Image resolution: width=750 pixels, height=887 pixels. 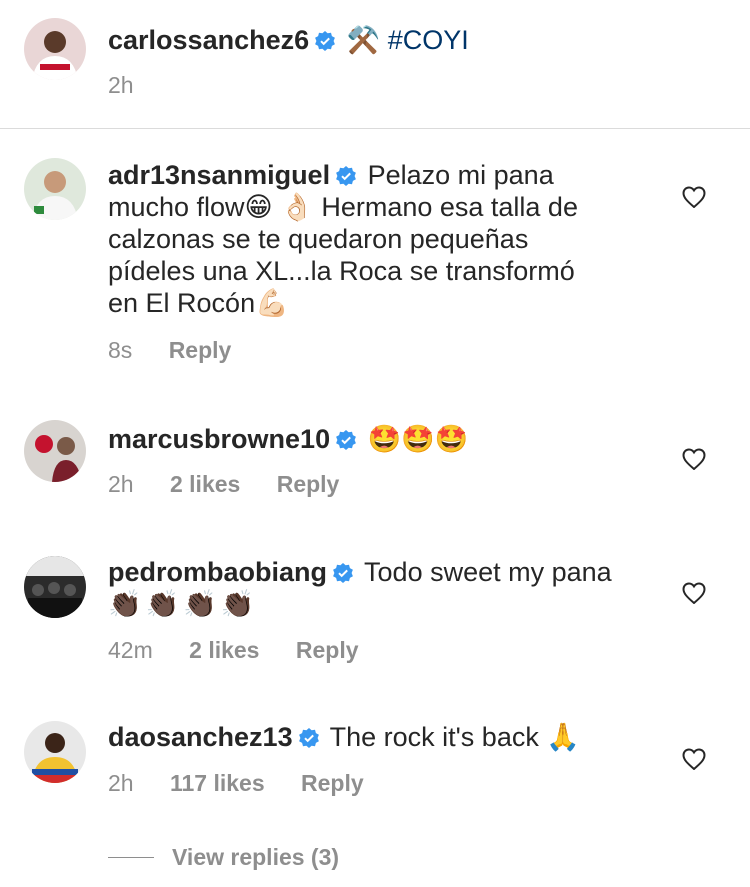 What do you see at coordinates (198, 303) in the screenshot?
I see `comment-text-line: en El Rocón💪🏻` at bounding box center [198, 303].